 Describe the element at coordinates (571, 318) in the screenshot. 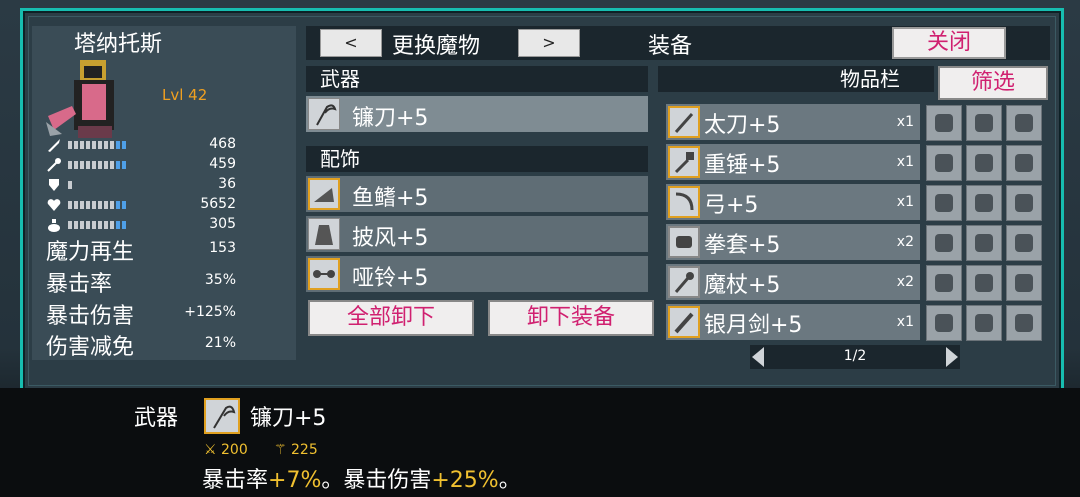

I see `unequip-button: 卸下装备` at that location.